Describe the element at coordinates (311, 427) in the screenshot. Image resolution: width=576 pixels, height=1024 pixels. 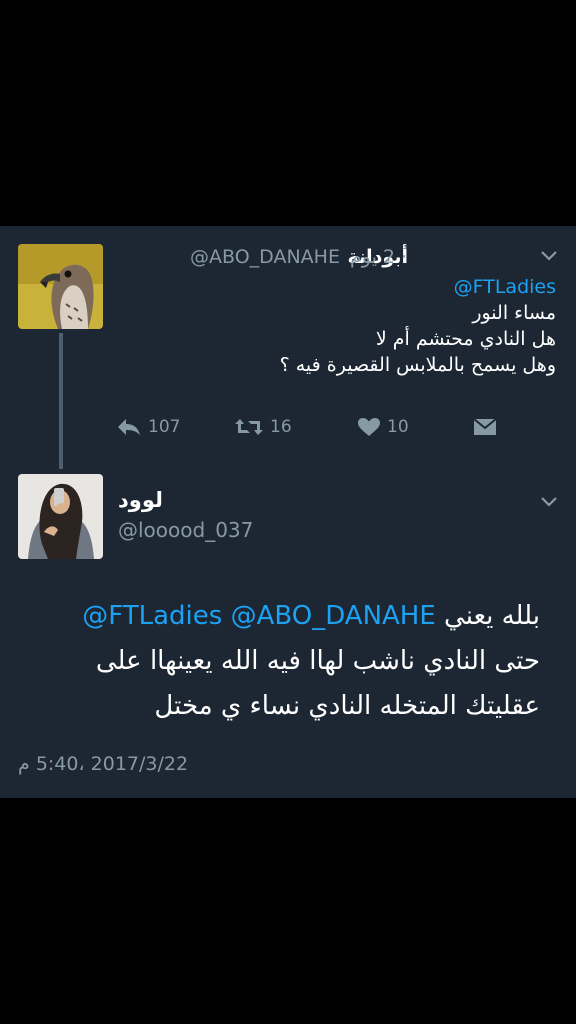
I see `parent-actions: 107 16 10` at that location.